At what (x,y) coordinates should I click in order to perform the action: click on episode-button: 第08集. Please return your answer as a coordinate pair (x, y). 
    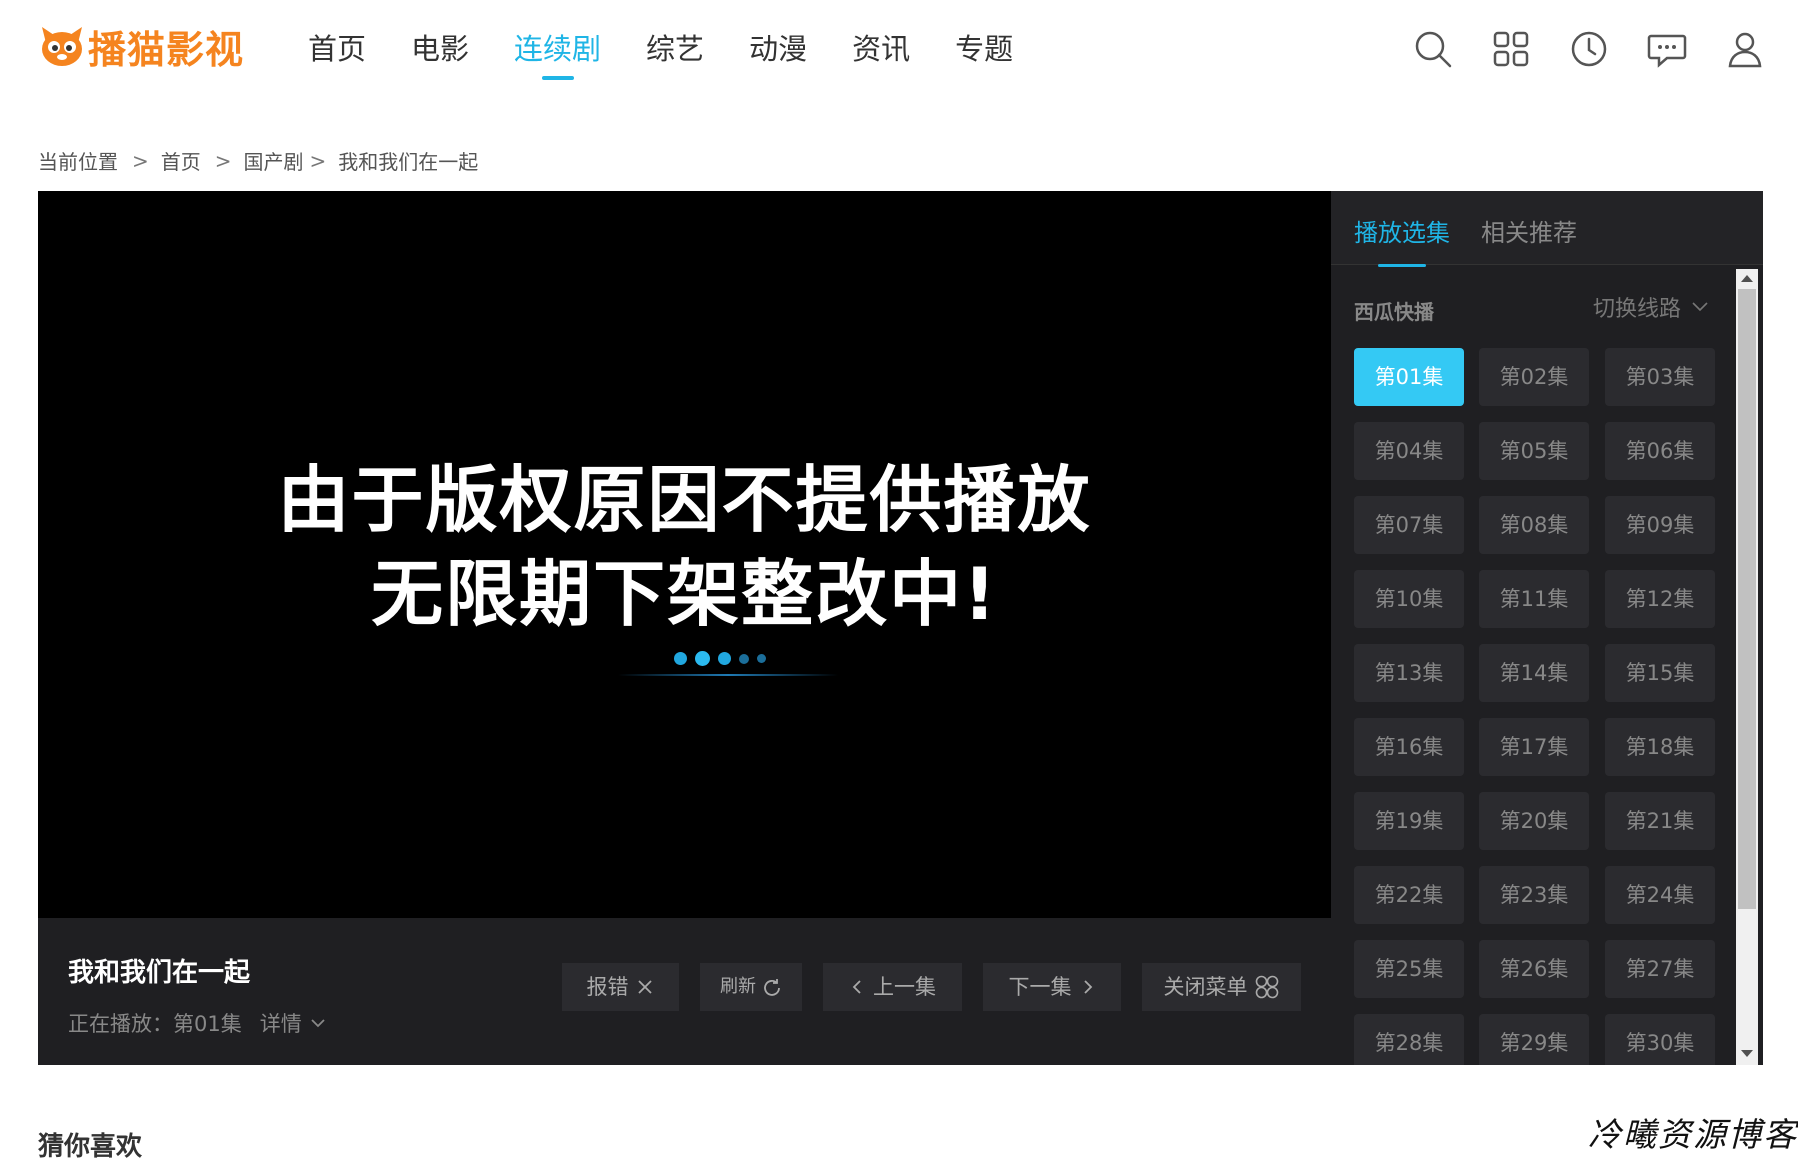
    Looking at the image, I should click on (1534, 525).